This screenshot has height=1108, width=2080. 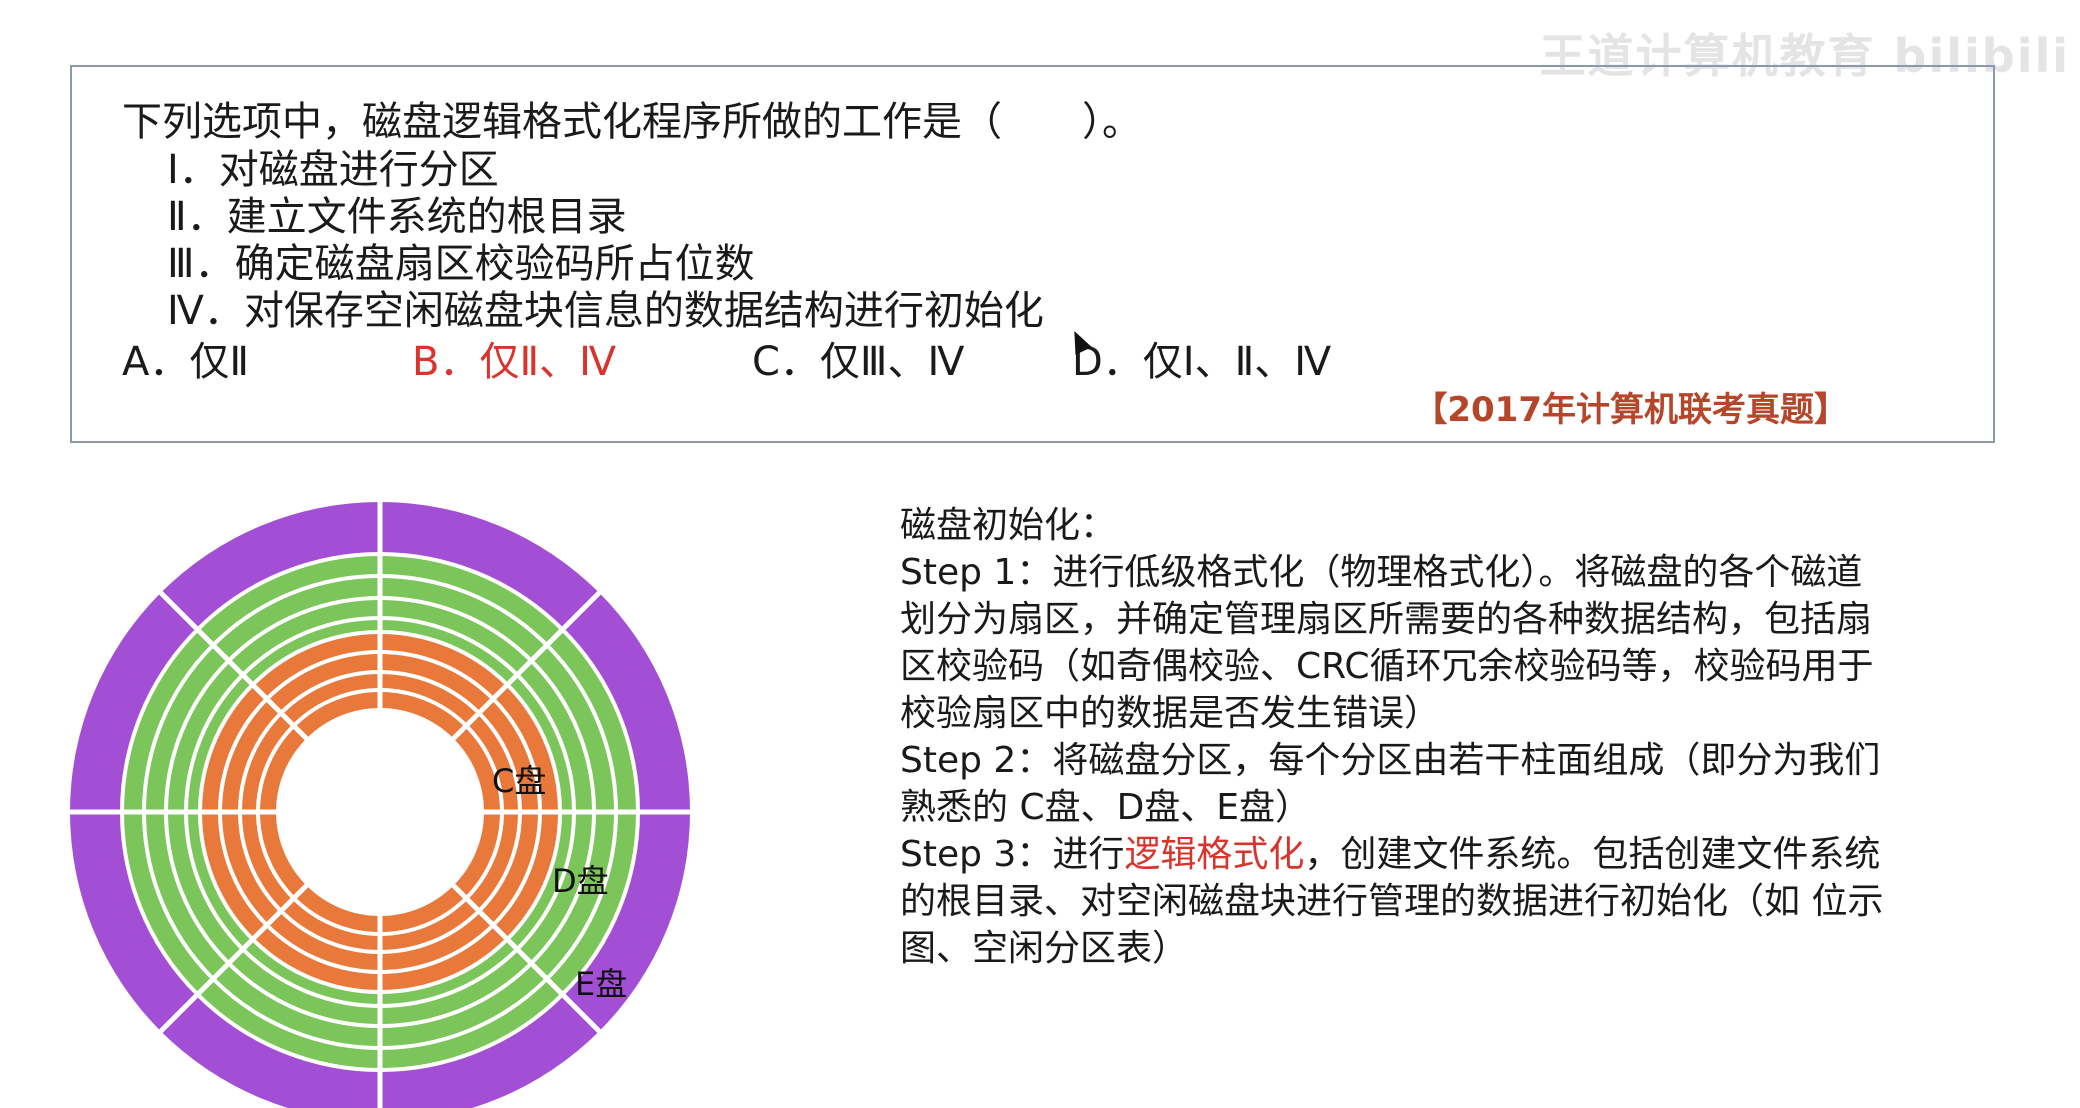 I want to click on option-b-correct: B．仅Ⅱ、Ⅳ, so click(x=514, y=362).